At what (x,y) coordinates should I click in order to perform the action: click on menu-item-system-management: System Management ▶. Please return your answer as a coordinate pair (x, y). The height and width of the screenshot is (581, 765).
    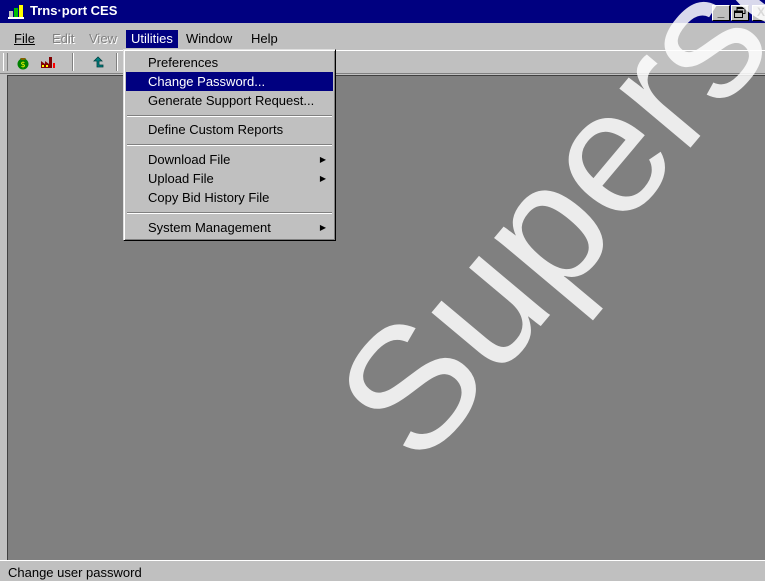
    Looking at the image, I should click on (229, 227).